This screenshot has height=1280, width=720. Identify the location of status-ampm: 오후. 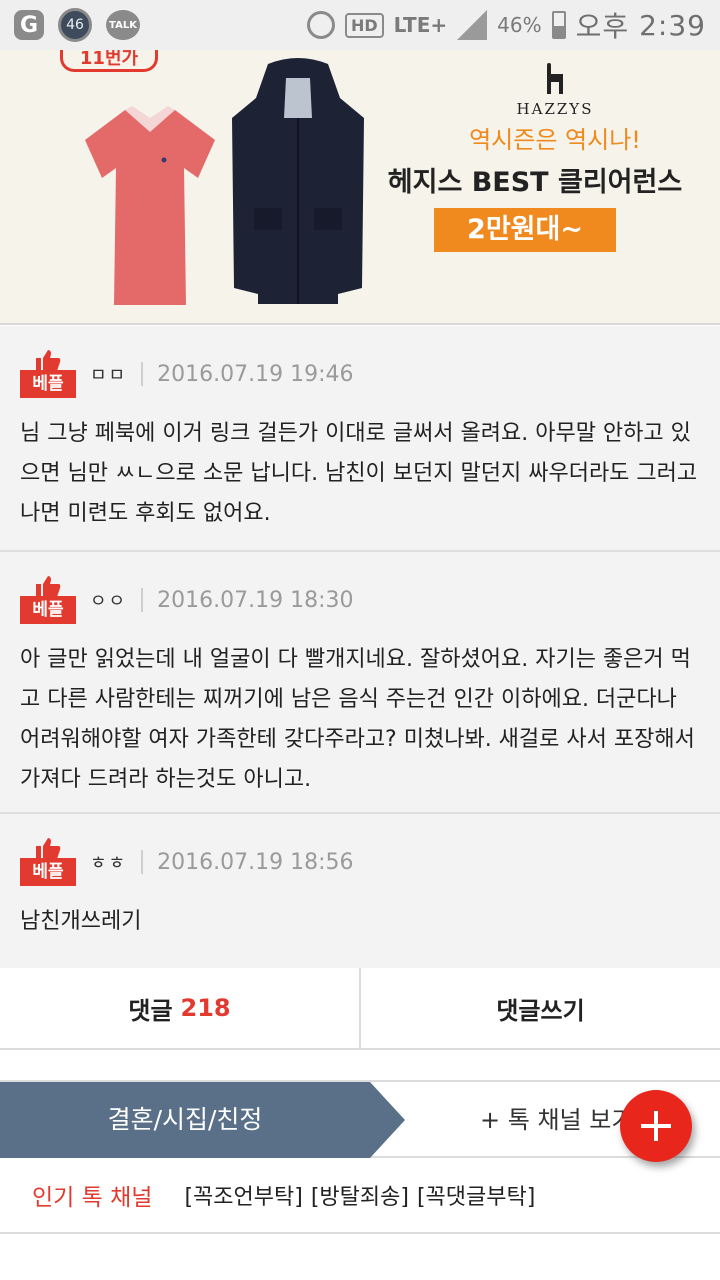
(602, 26).